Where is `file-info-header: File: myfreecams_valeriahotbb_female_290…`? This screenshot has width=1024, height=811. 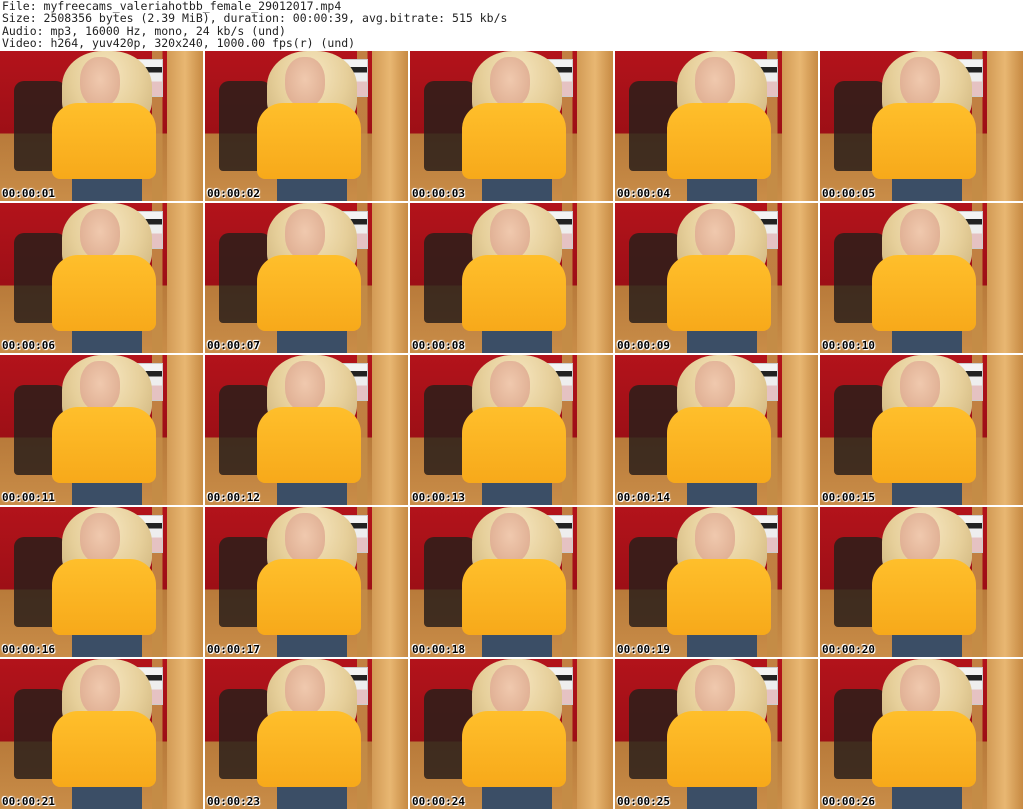 file-info-header: File: myfreecams_valeriahotbb_female_290… is located at coordinates (254, 25).